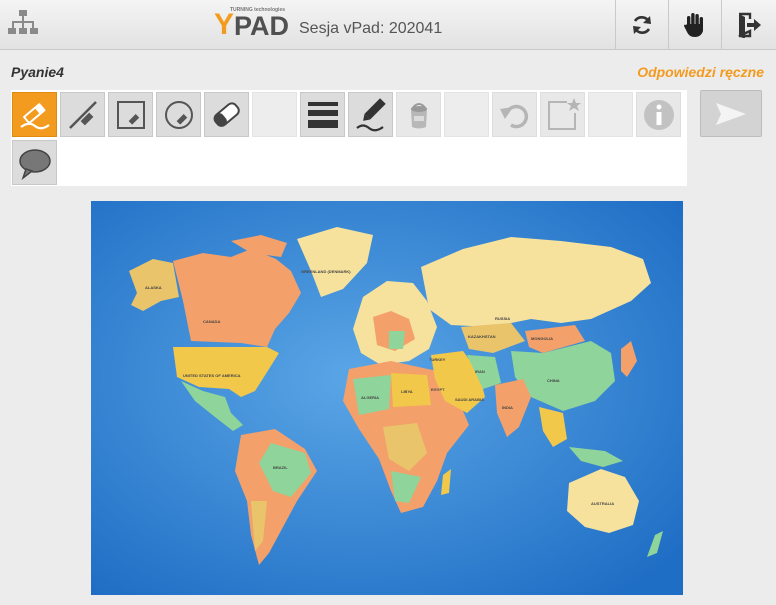 The height and width of the screenshot is (605, 776). Describe the element at coordinates (437, 359) in the screenshot. I see `map-label-turkey: TURKEY` at that location.